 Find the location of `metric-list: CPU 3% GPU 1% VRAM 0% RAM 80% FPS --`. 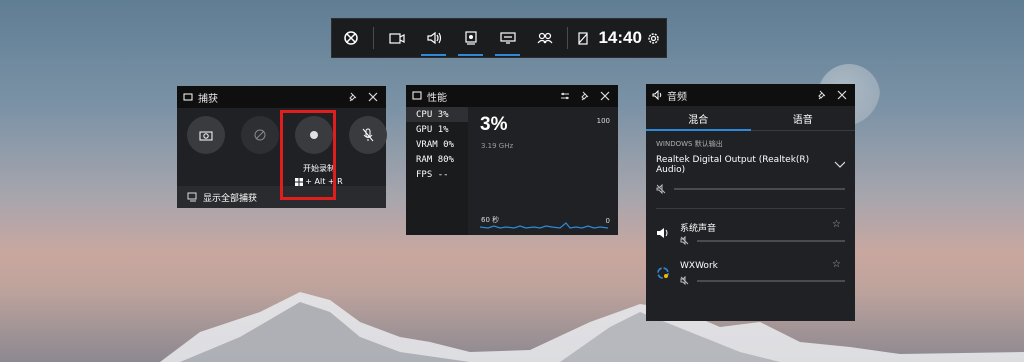

metric-list: CPU 3% GPU 1% VRAM 0% RAM 80% FPS -- is located at coordinates (437, 171).